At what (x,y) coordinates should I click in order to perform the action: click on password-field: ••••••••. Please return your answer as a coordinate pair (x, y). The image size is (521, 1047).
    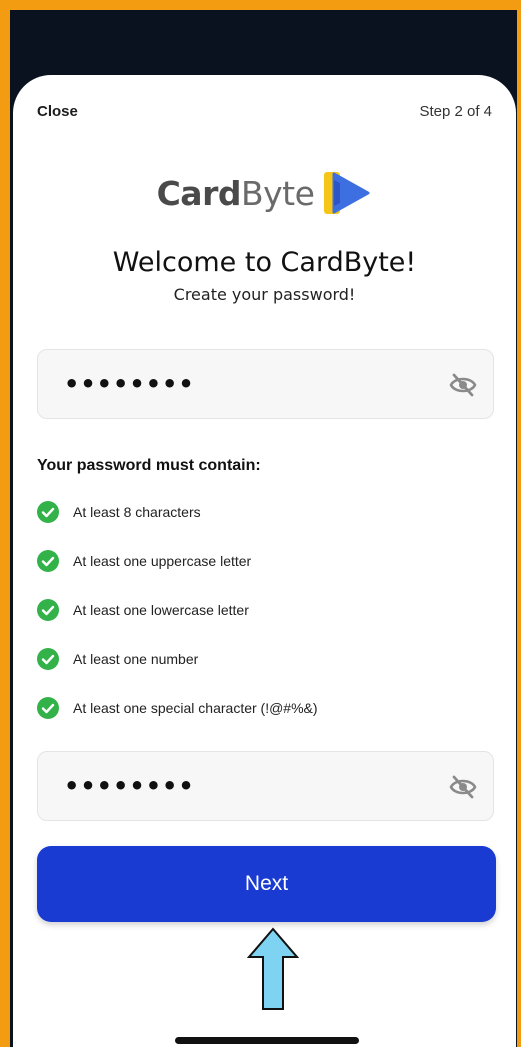
    Looking at the image, I should click on (265, 384).